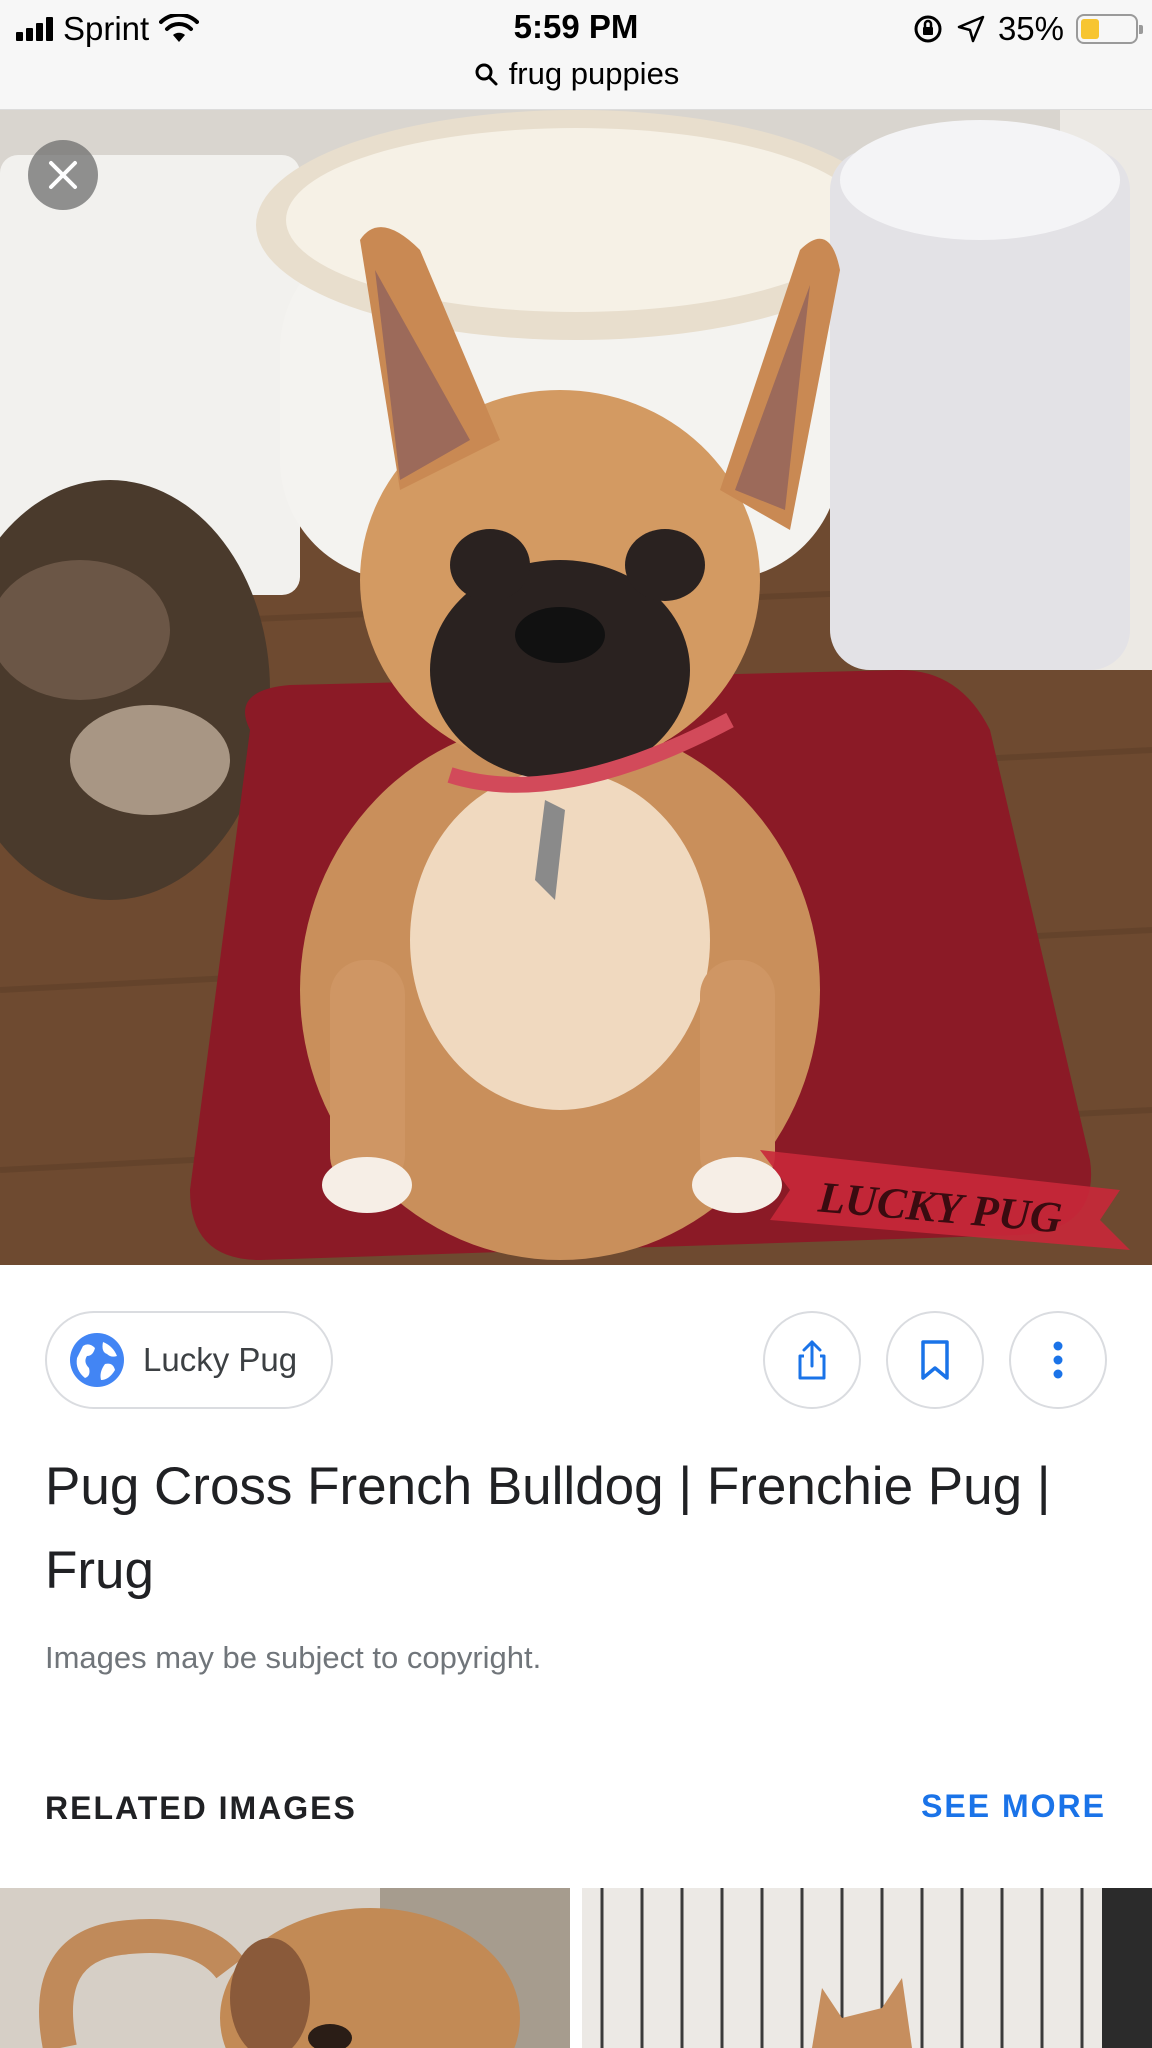 The height and width of the screenshot is (2048, 1152). I want to click on share-icon, so click(812, 1360).